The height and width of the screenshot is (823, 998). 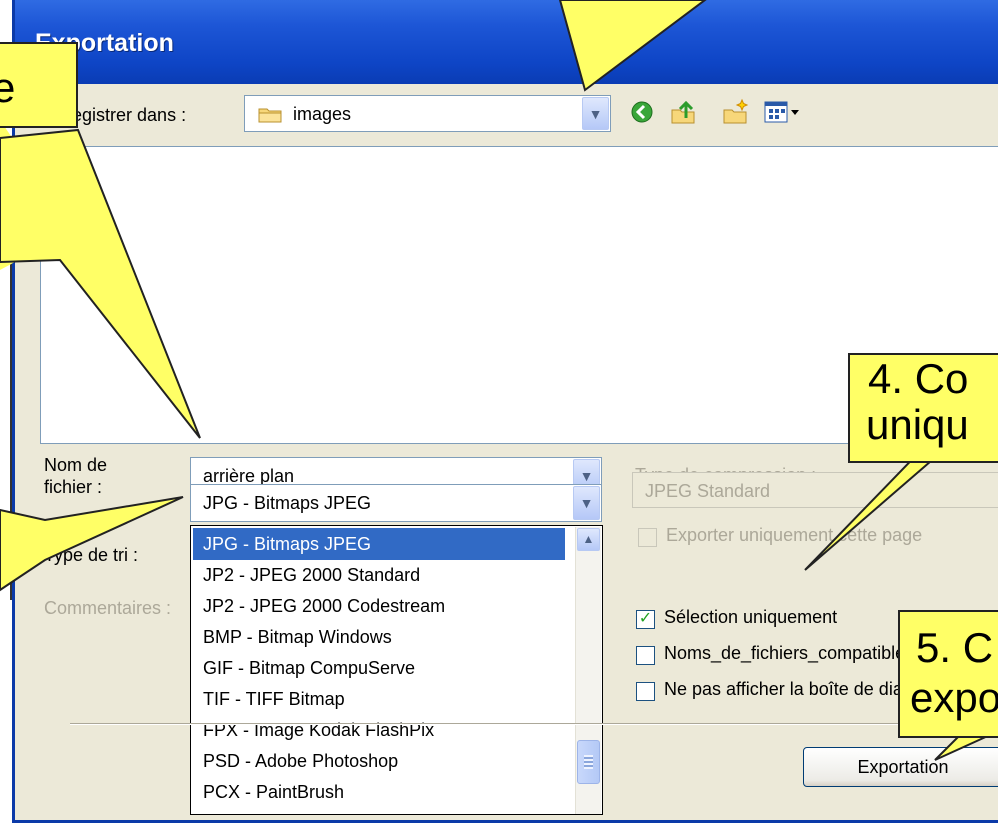 What do you see at coordinates (955, 647) in the screenshot?
I see `callout-text: 5. C` at bounding box center [955, 647].